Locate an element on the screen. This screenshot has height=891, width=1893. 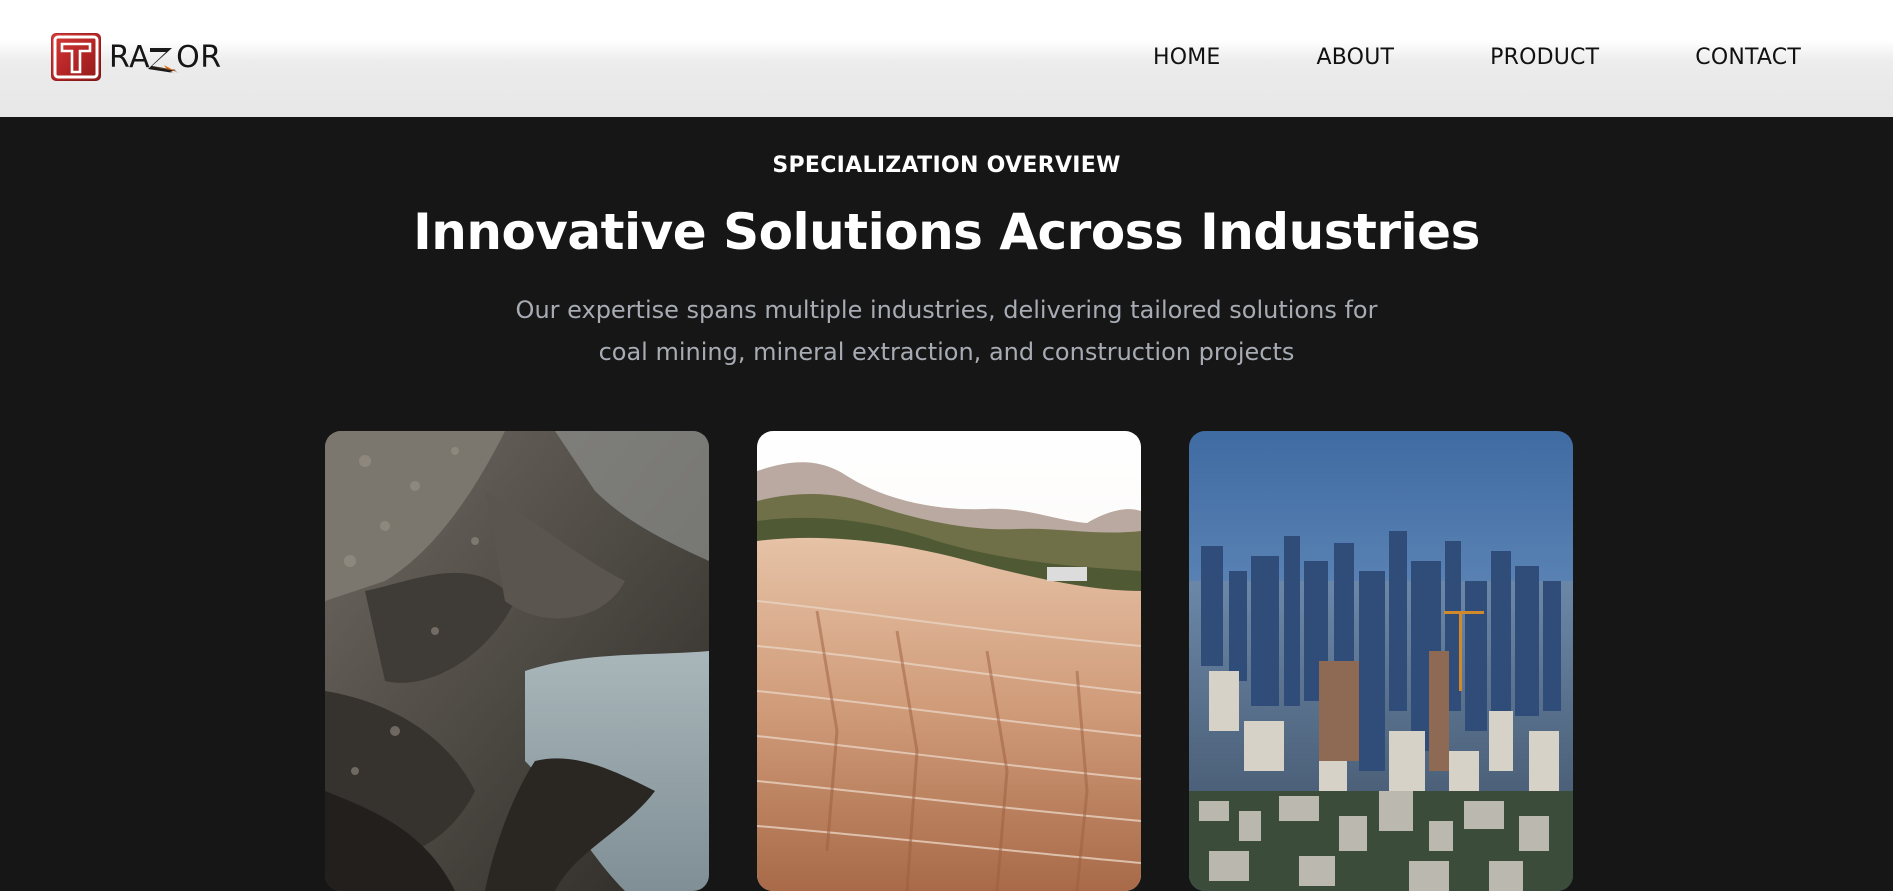
city-skyline-image is located at coordinates (1381, 661).